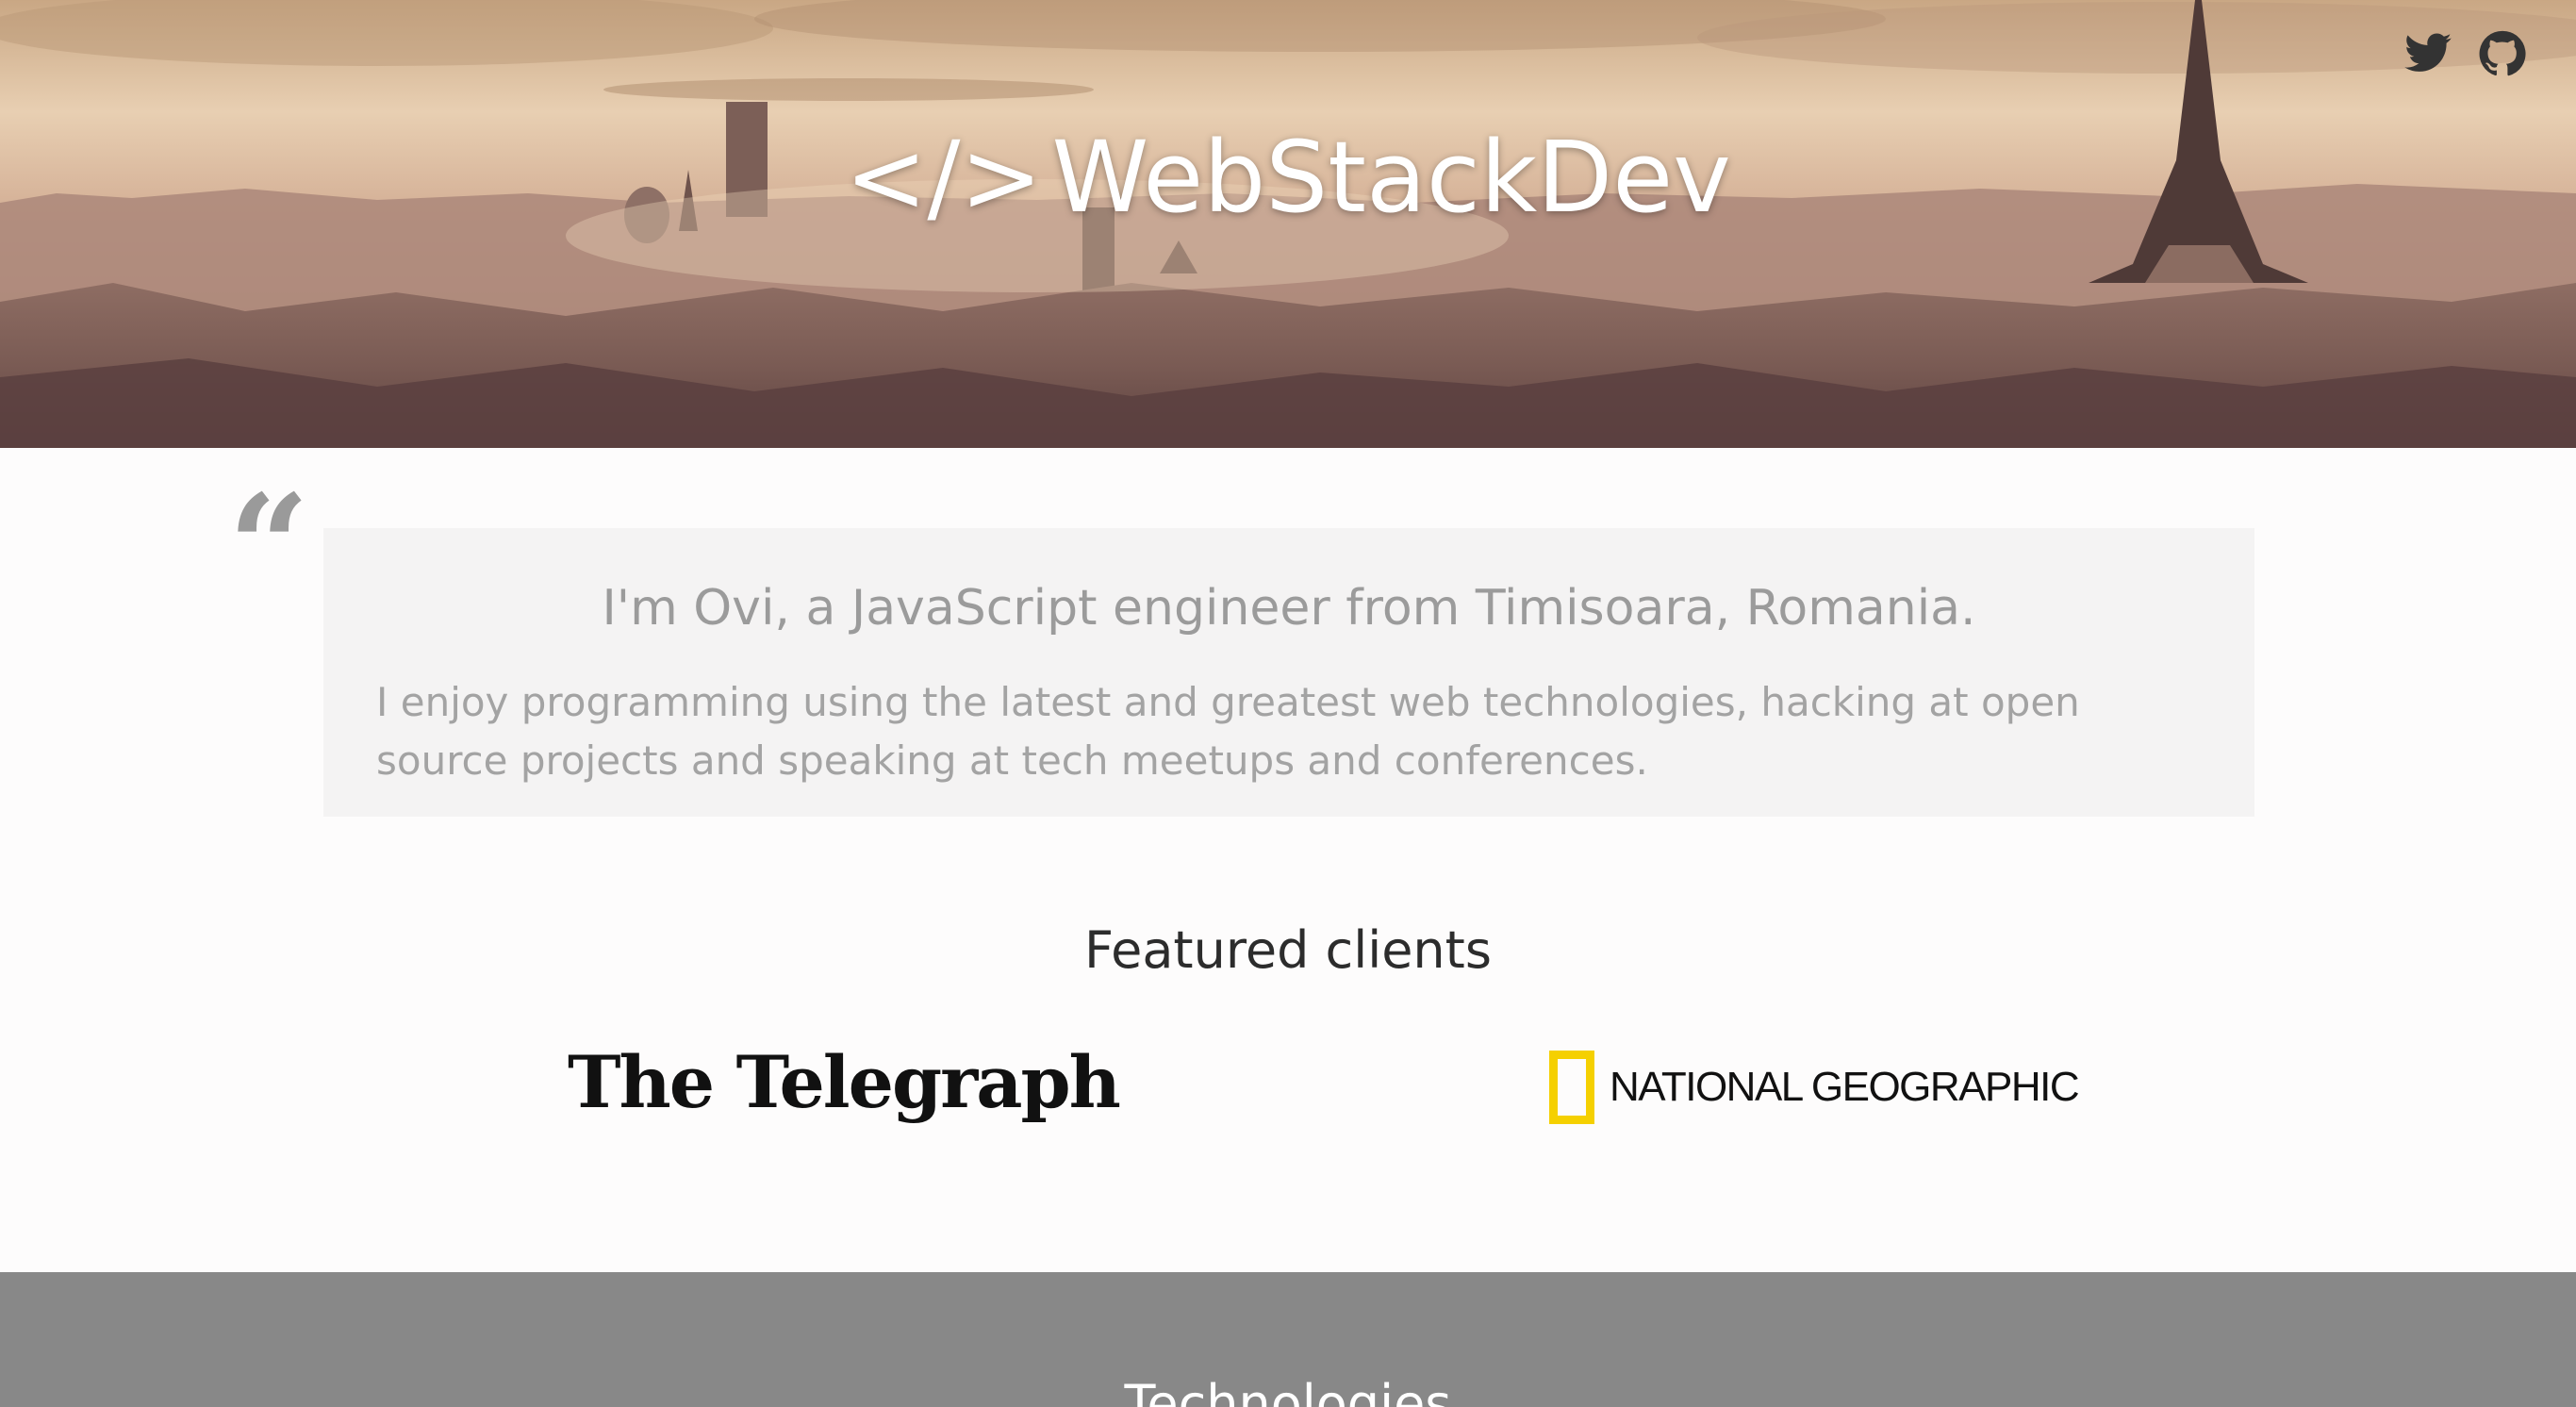 Image resolution: width=2576 pixels, height=1407 pixels. Describe the element at coordinates (844, 1082) in the screenshot. I see `telegraph-logo: The Telegraph` at that location.